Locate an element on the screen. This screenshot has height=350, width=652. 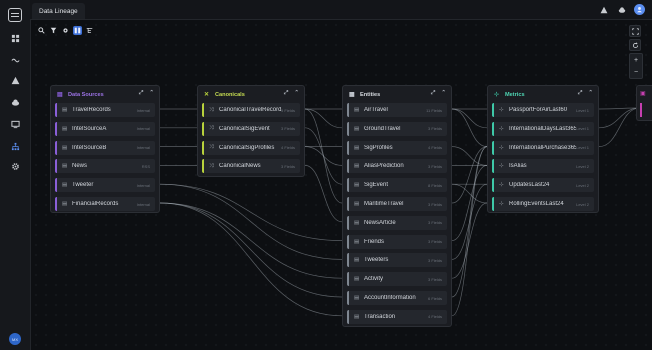
node-row: ▤ SigProfiles 4 Fields is located at coordinates (397, 147).